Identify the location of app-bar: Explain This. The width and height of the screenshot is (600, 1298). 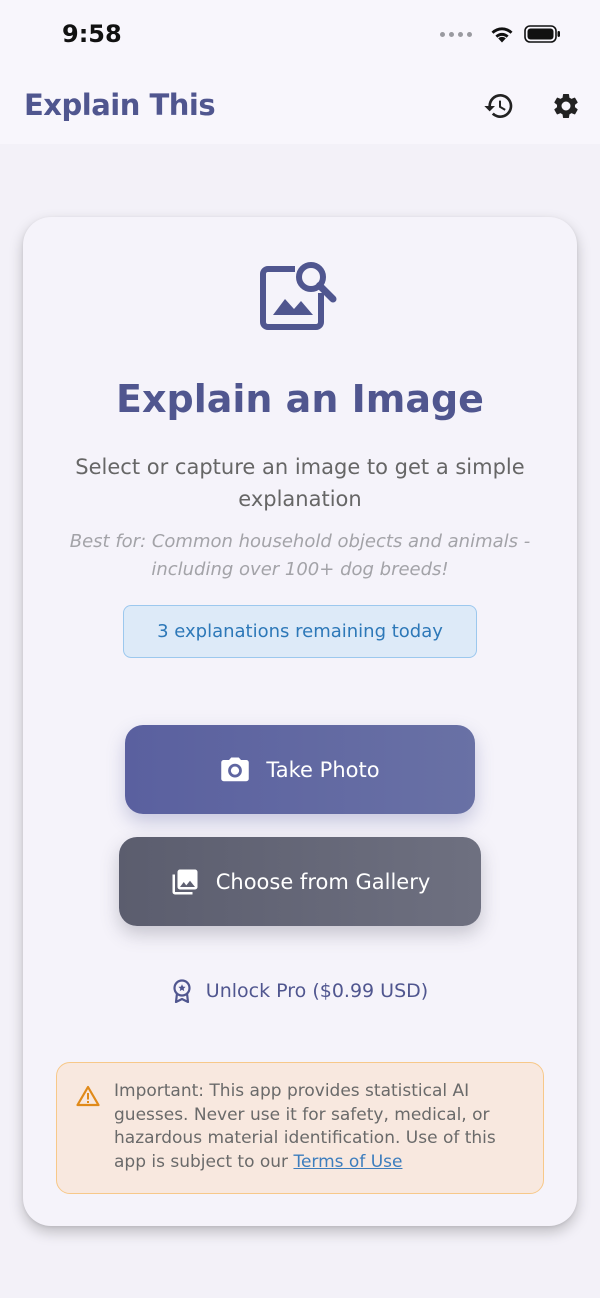
(300, 106).